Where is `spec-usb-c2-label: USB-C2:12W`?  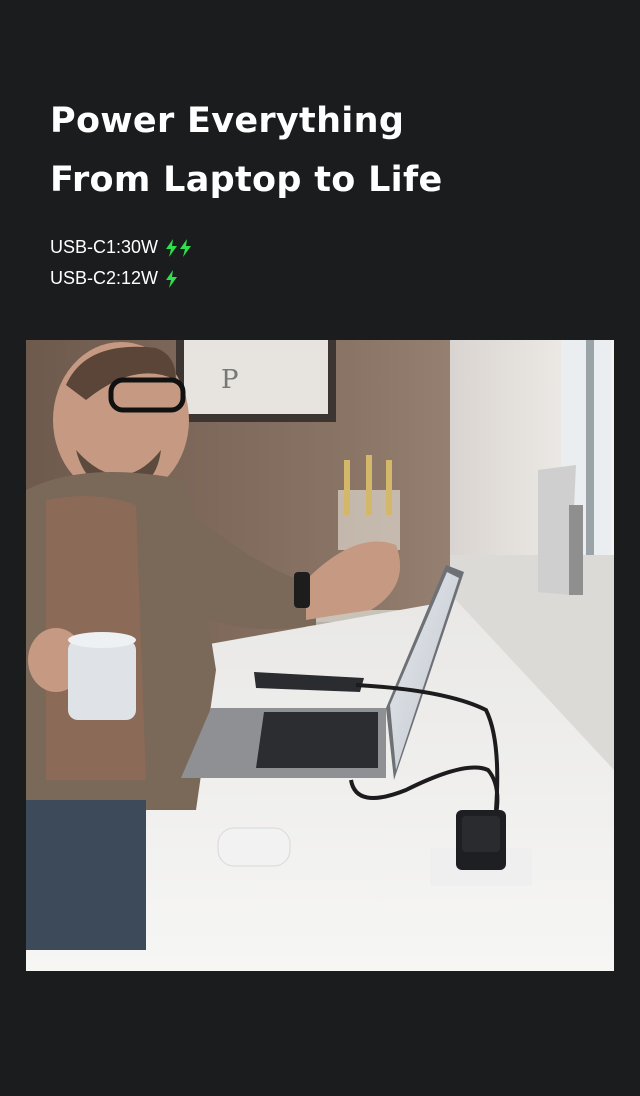
spec-usb-c2-label: USB-C2:12W is located at coordinates (104, 278).